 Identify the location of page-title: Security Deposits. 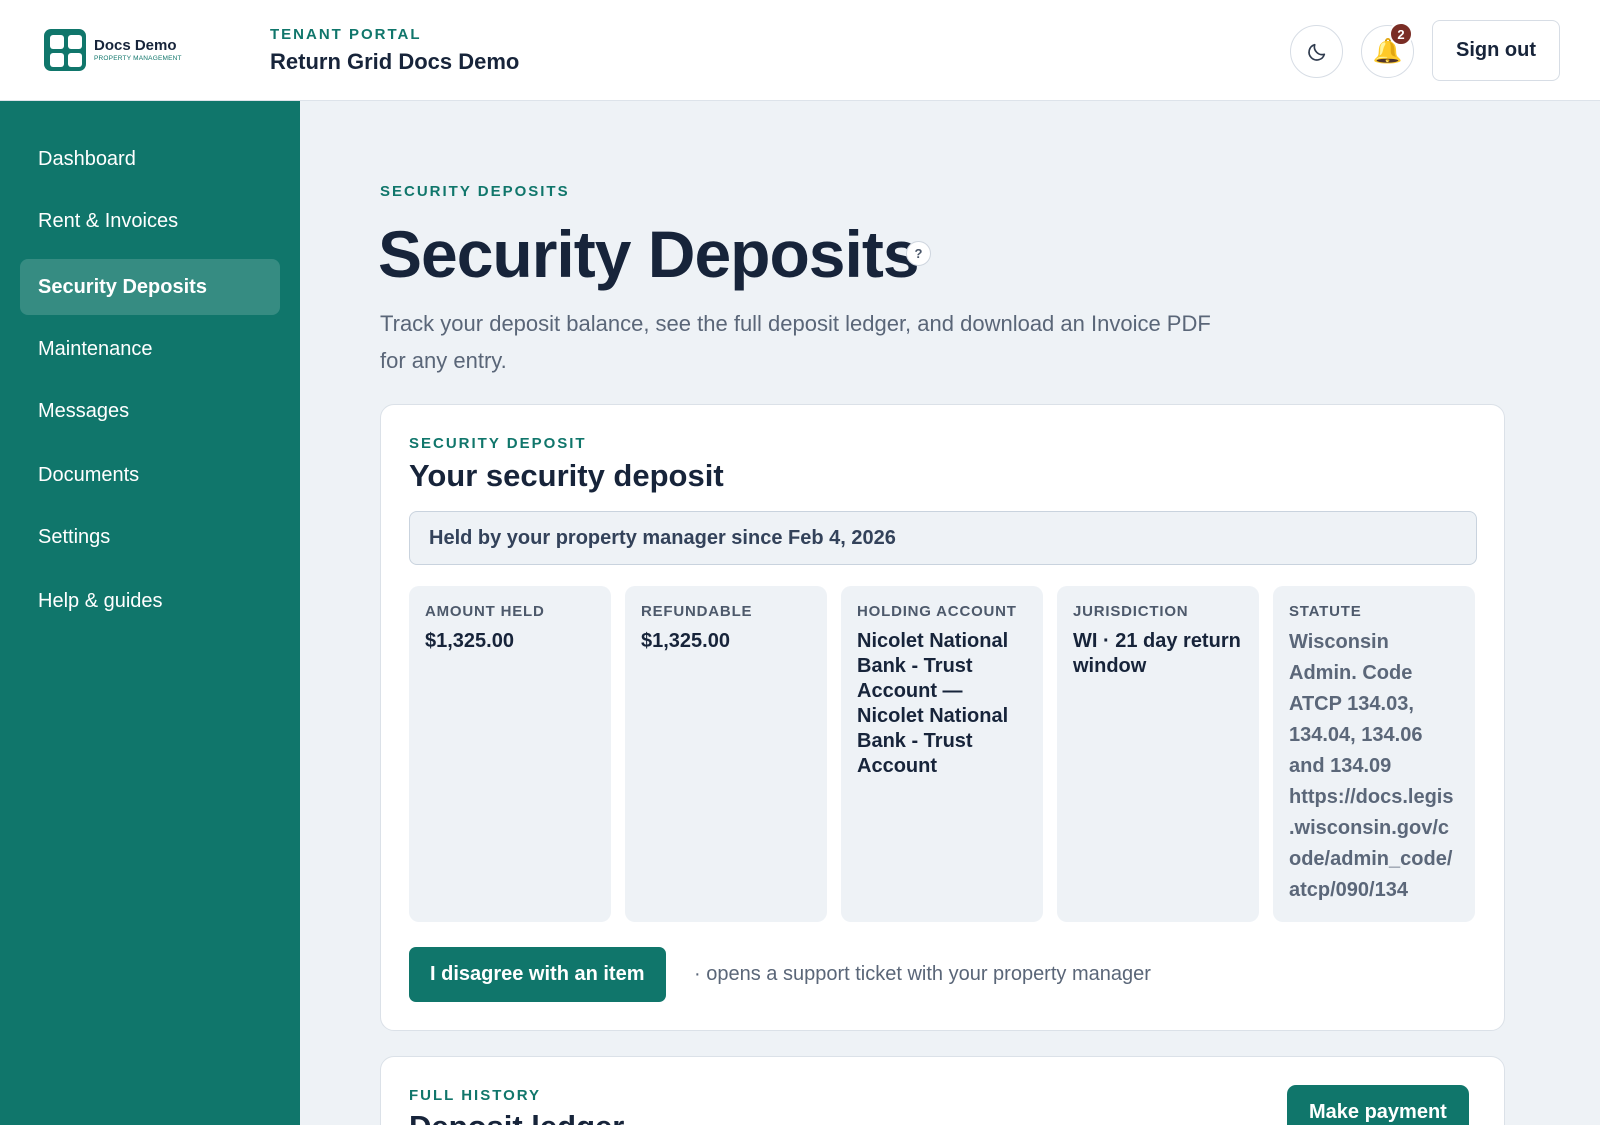
(649, 254).